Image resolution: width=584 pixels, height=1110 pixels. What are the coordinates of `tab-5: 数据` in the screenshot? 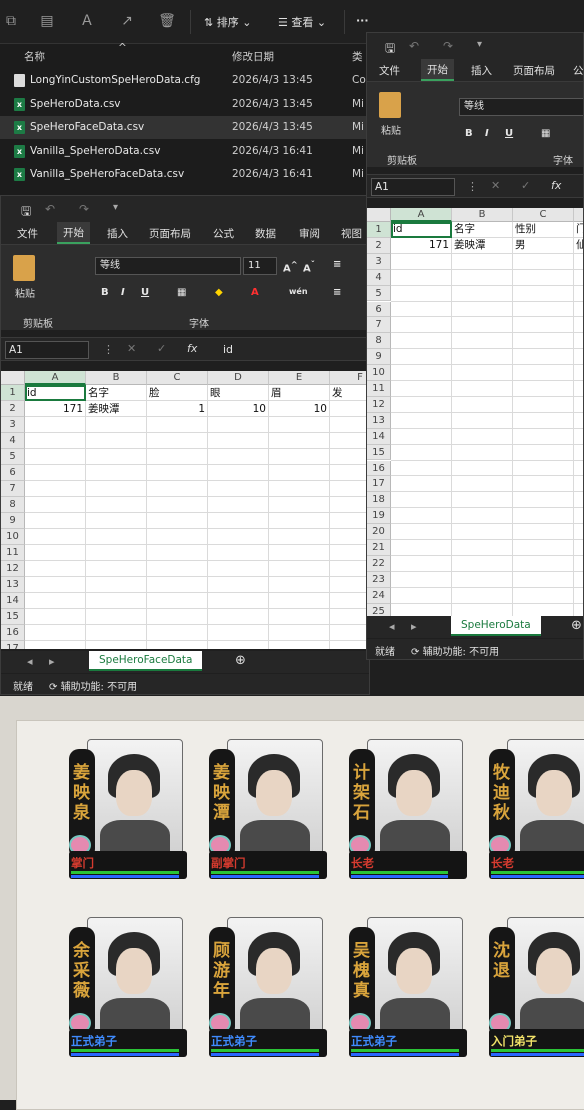 It's located at (265, 233).